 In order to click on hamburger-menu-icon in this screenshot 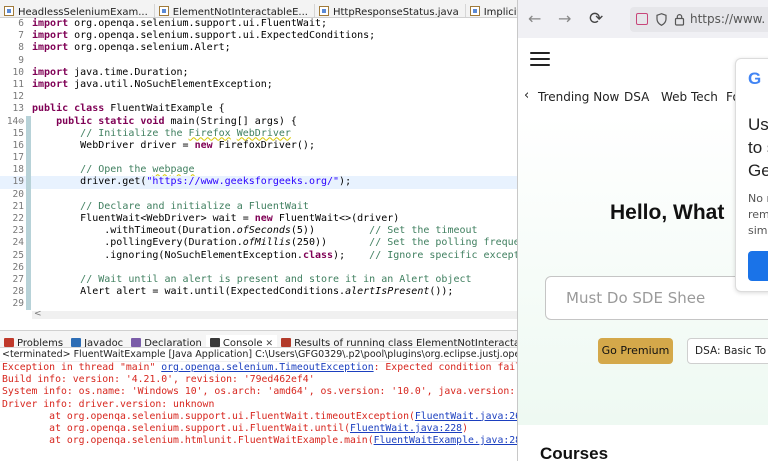, I will do `click(540, 59)`.